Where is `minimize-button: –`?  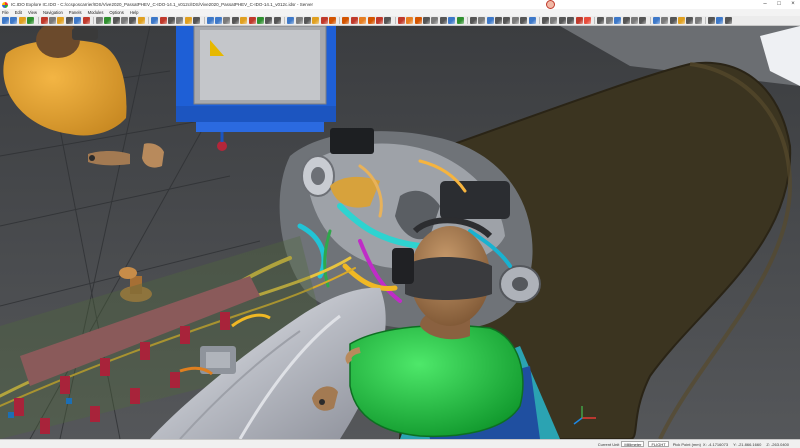
minimize-button: – is located at coordinates (765, 4).